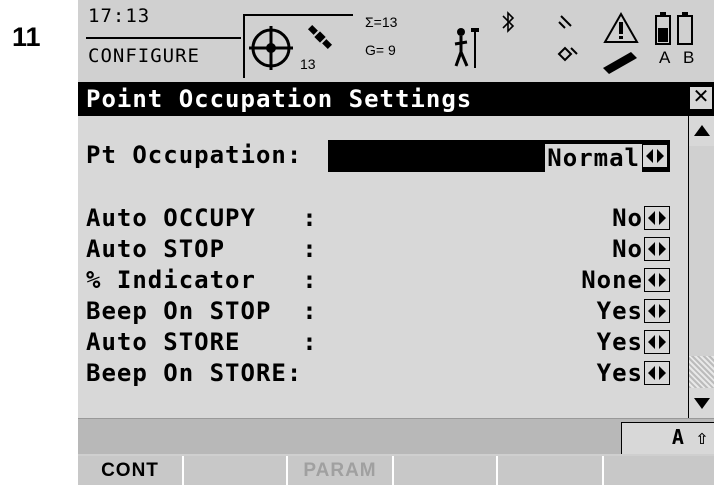 The width and height of the screenshot is (714, 485). What do you see at coordinates (701, 131) in the screenshot?
I see `scroll-up-icon` at bounding box center [701, 131].